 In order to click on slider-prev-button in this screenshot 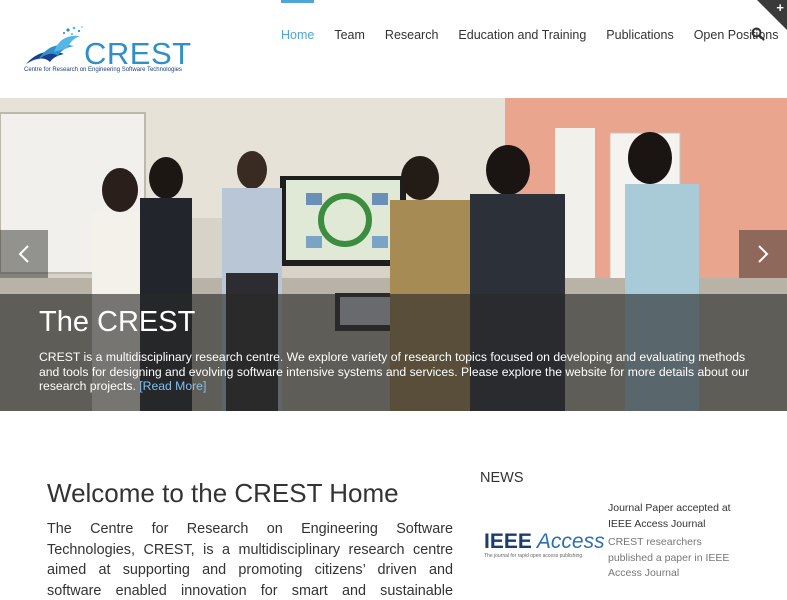, I will do `click(24, 254)`.